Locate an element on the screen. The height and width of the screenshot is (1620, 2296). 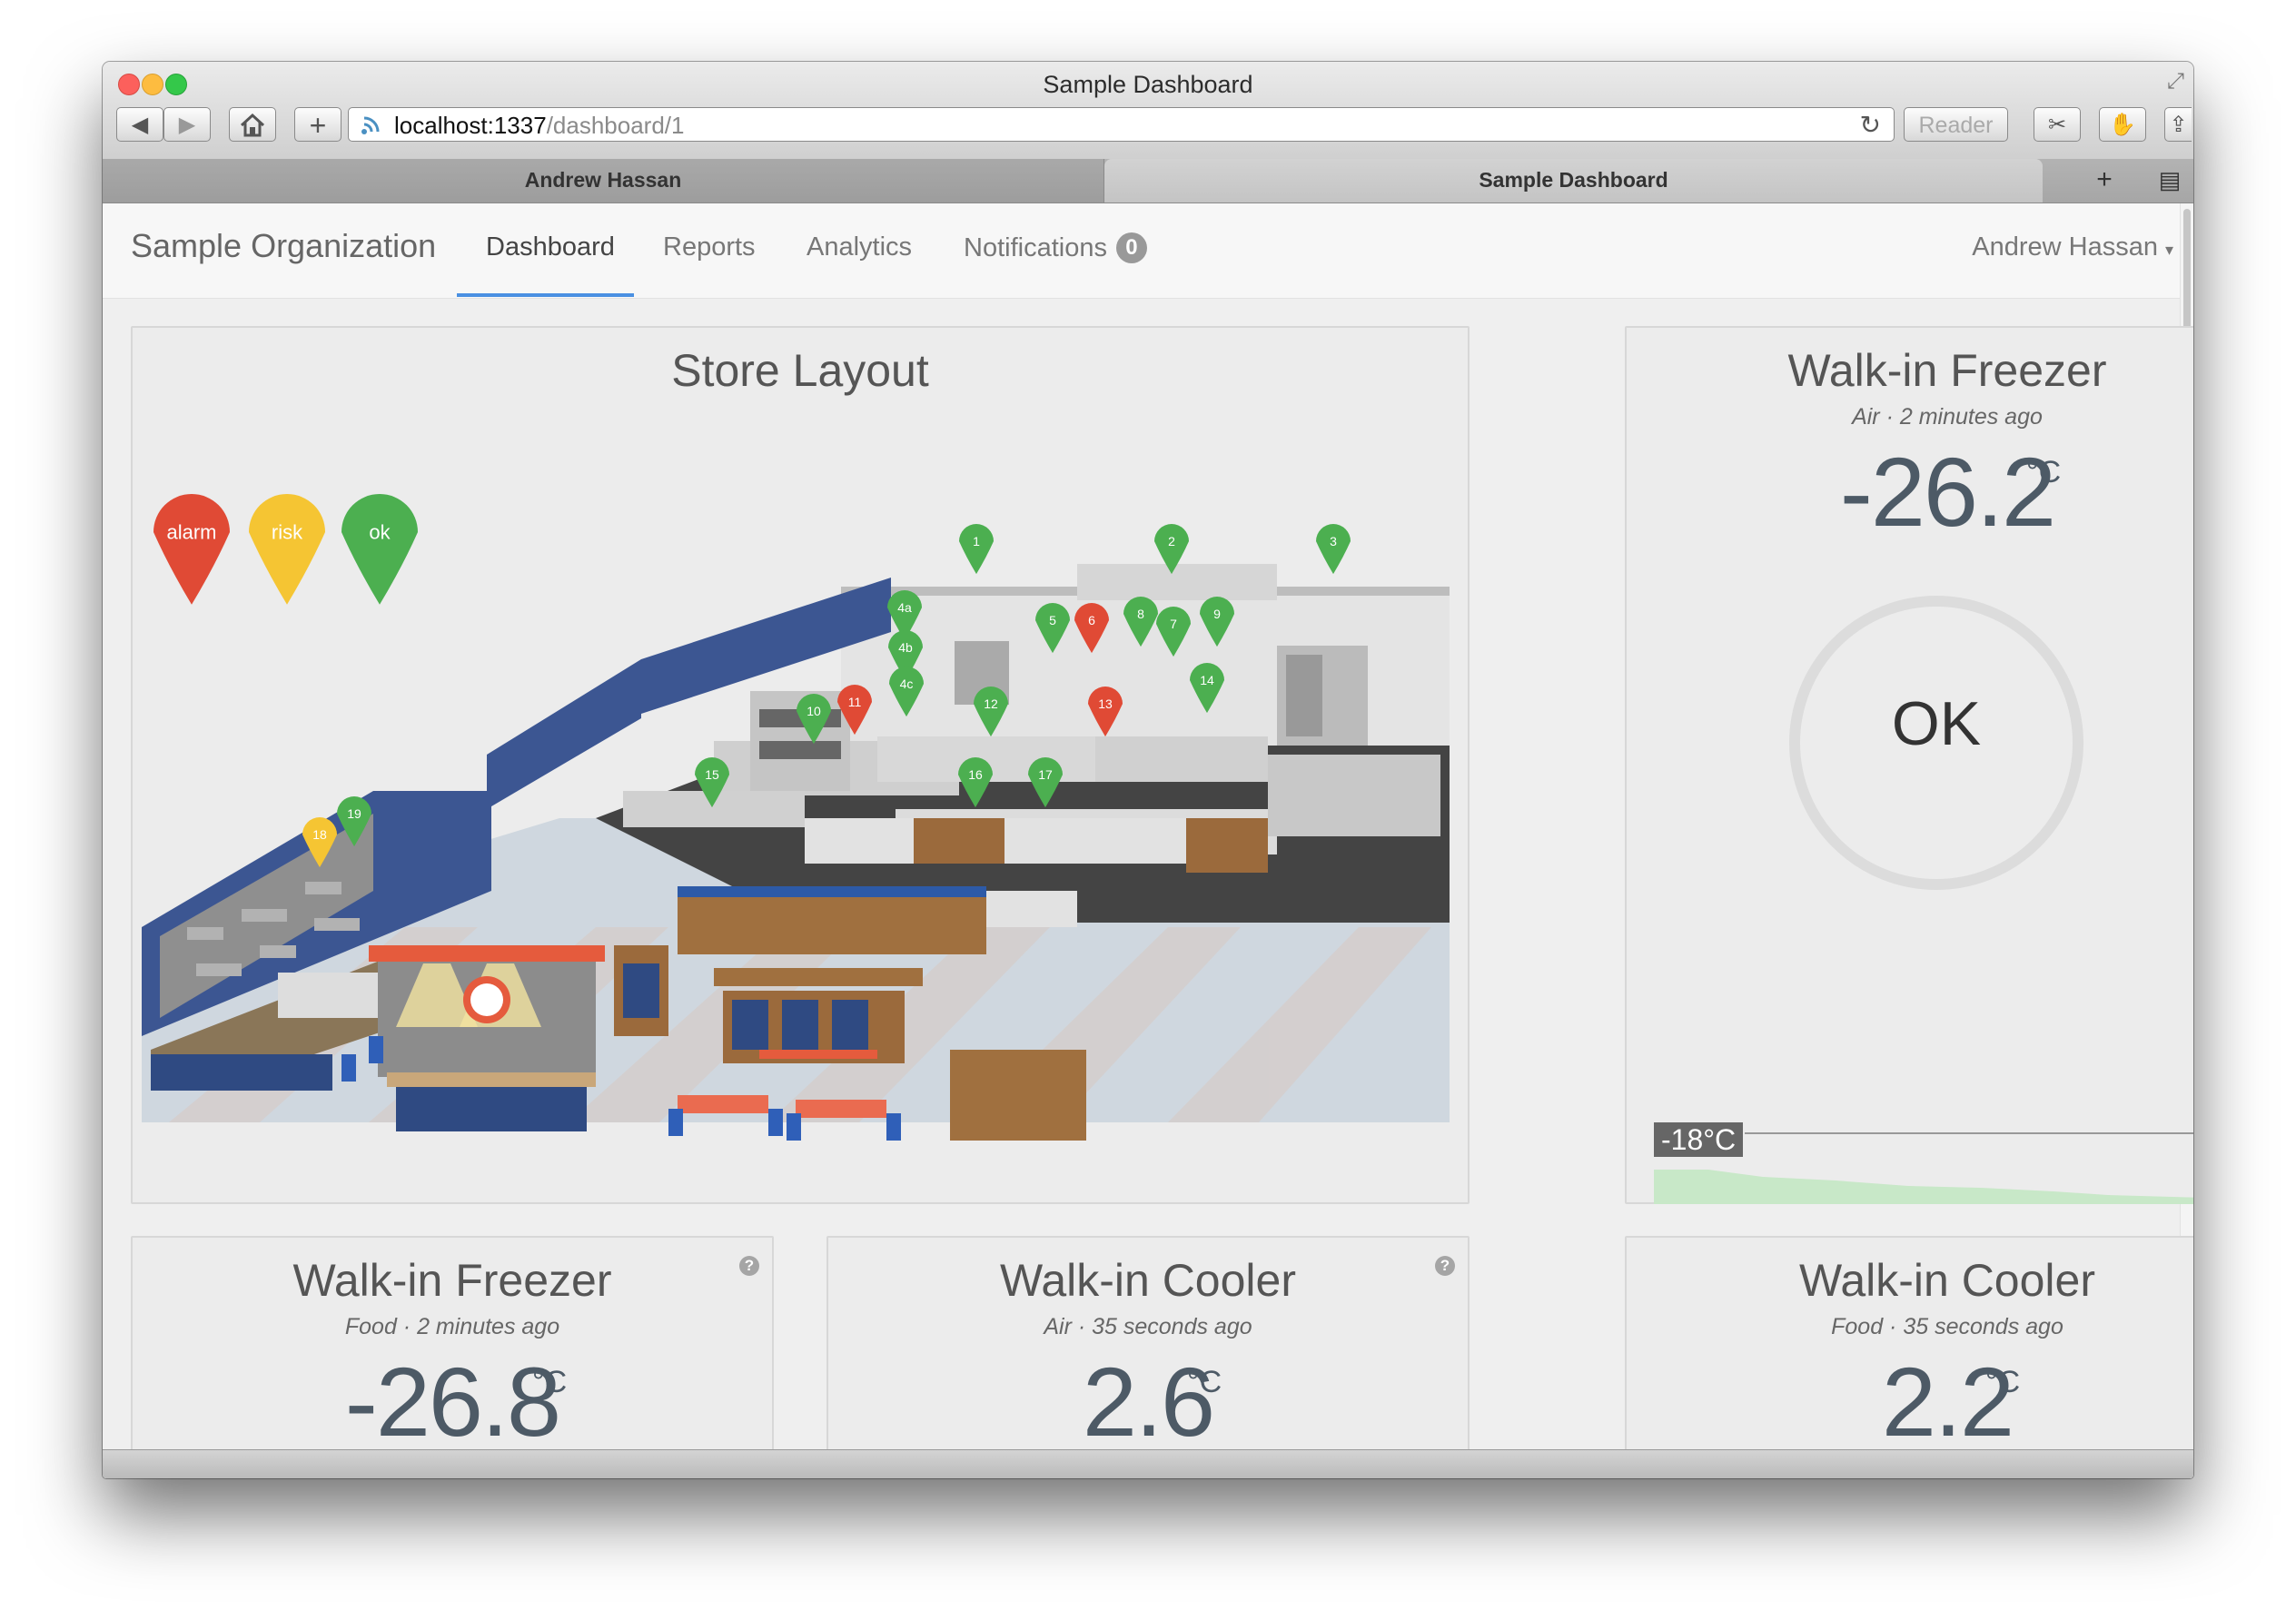
status-gauge: OK is located at coordinates (1936, 743).